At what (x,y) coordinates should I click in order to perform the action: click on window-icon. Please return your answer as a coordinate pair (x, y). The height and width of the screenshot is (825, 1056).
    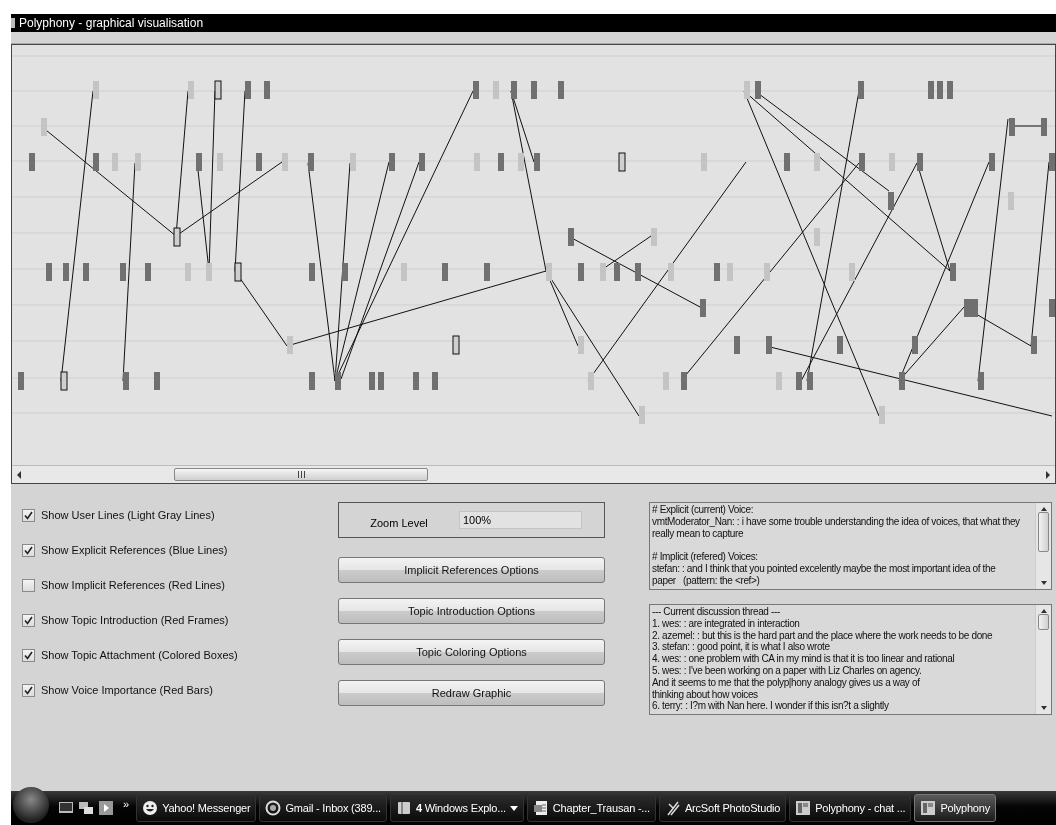
    Looking at the image, I should click on (13, 23).